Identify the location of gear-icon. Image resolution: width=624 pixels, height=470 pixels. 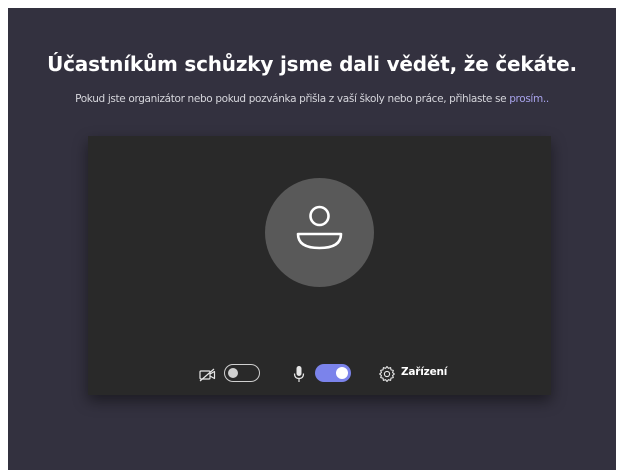
(387, 376).